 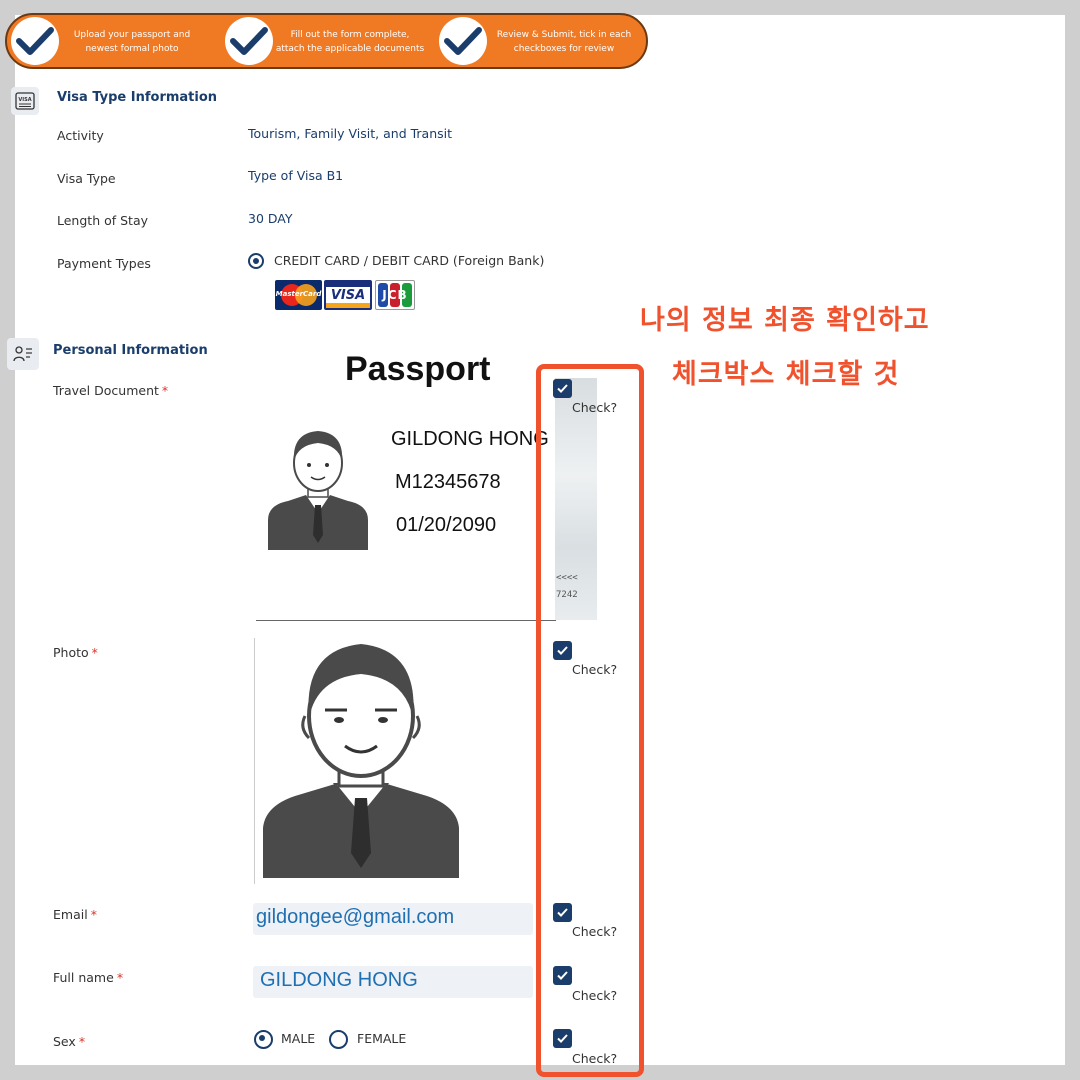 What do you see at coordinates (355, 917) in the screenshot?
I see `email-value: gildongee@gmail.com` at bounding box center [355, 917].